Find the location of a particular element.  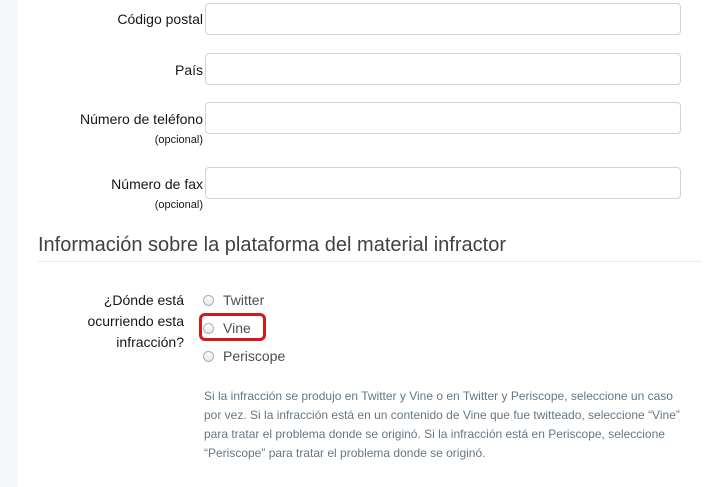

phone-label-block: Número de teléfono (opcional) is located at coordinates (141, 129).